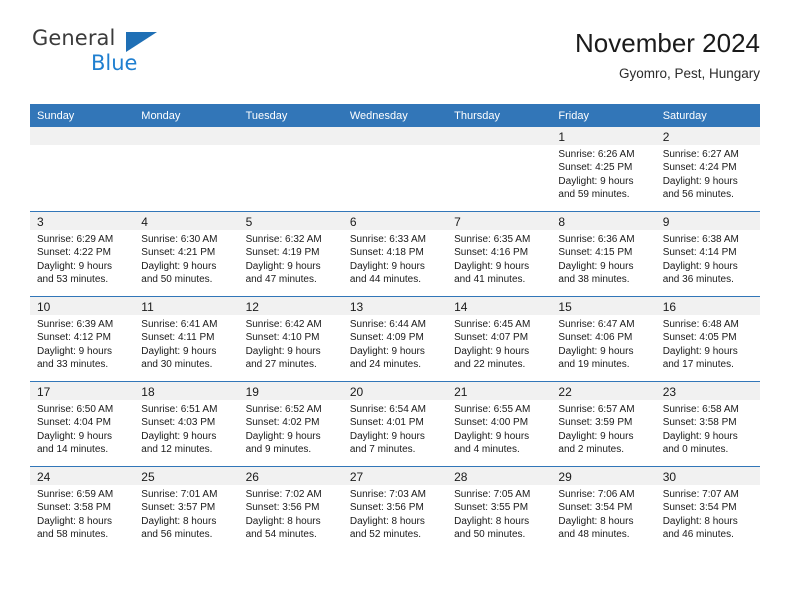 This screenshot has width=792, height=612. Describe the element at coordinates (491, 253) in the screenshot. I see `sunset-text: Sunset: 4:16 PM` at that location.